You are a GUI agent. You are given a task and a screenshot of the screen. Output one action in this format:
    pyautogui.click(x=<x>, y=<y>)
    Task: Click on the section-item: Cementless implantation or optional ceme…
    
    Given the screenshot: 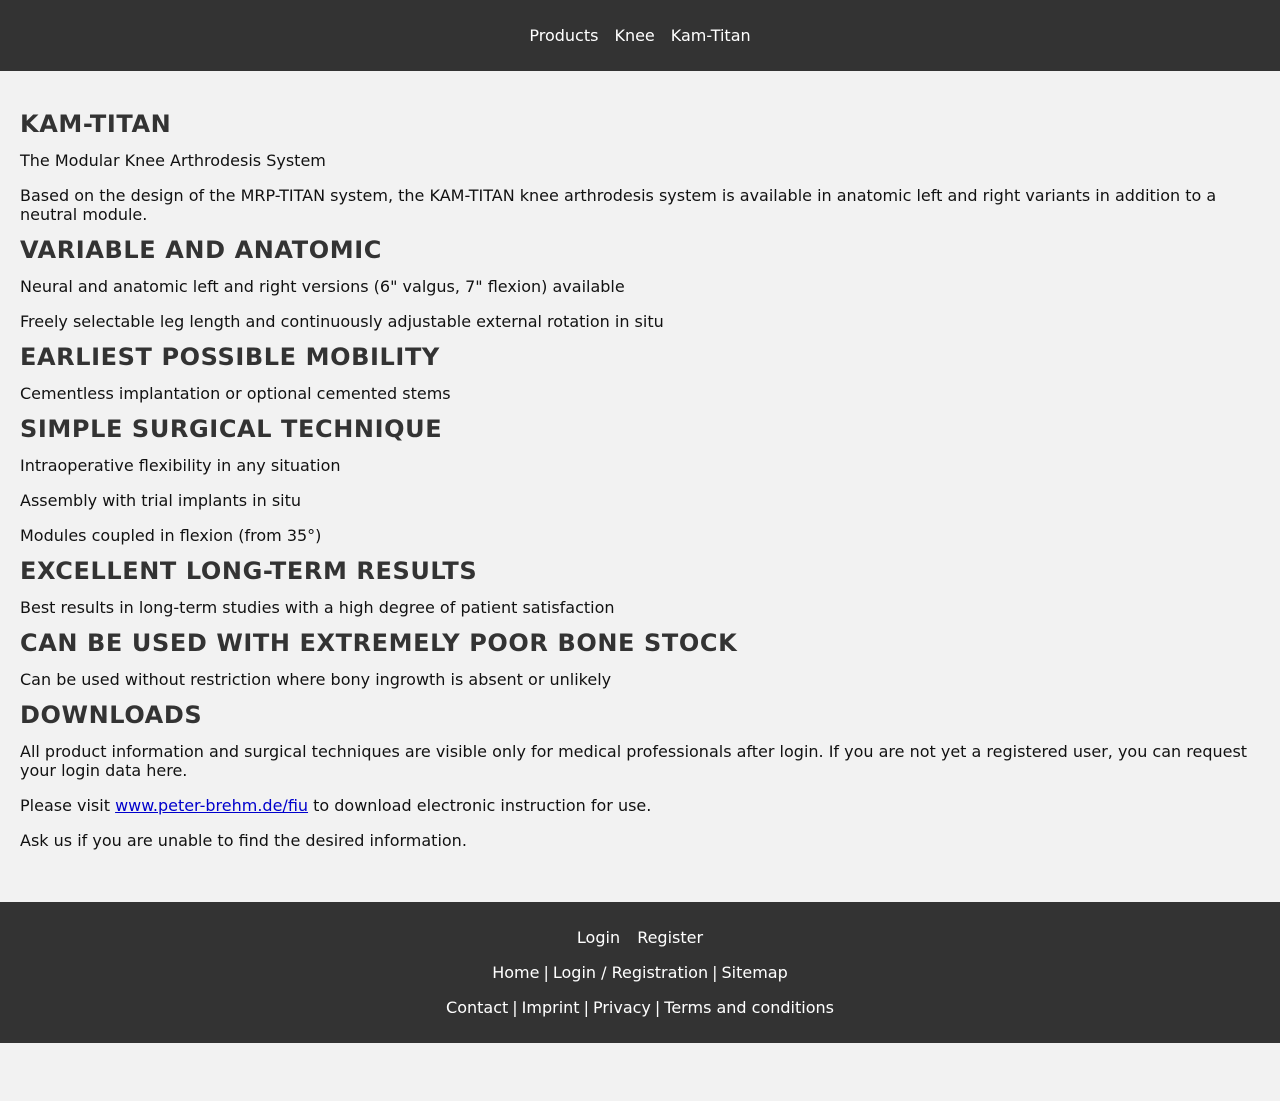 What is the action you would take?
    pyautogui.click(x=235, y=393)
    